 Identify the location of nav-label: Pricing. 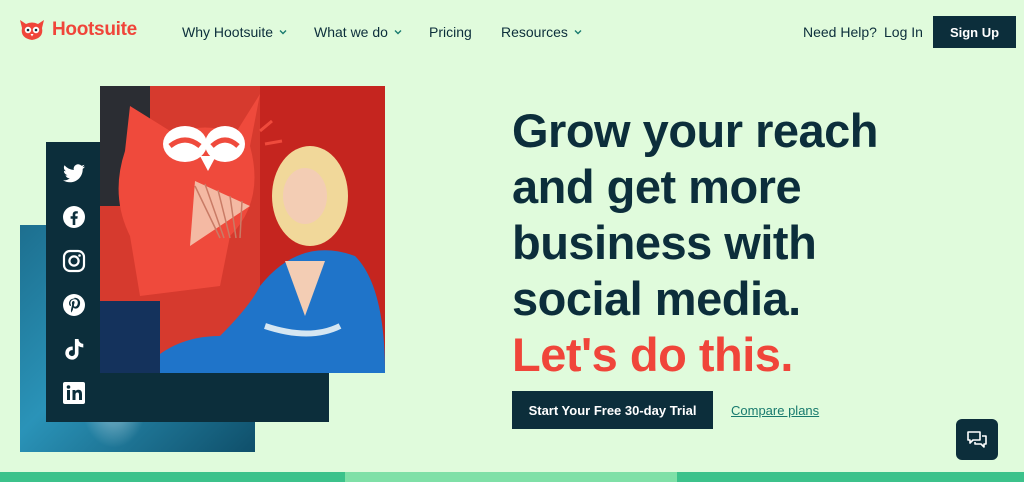
(450, 32).